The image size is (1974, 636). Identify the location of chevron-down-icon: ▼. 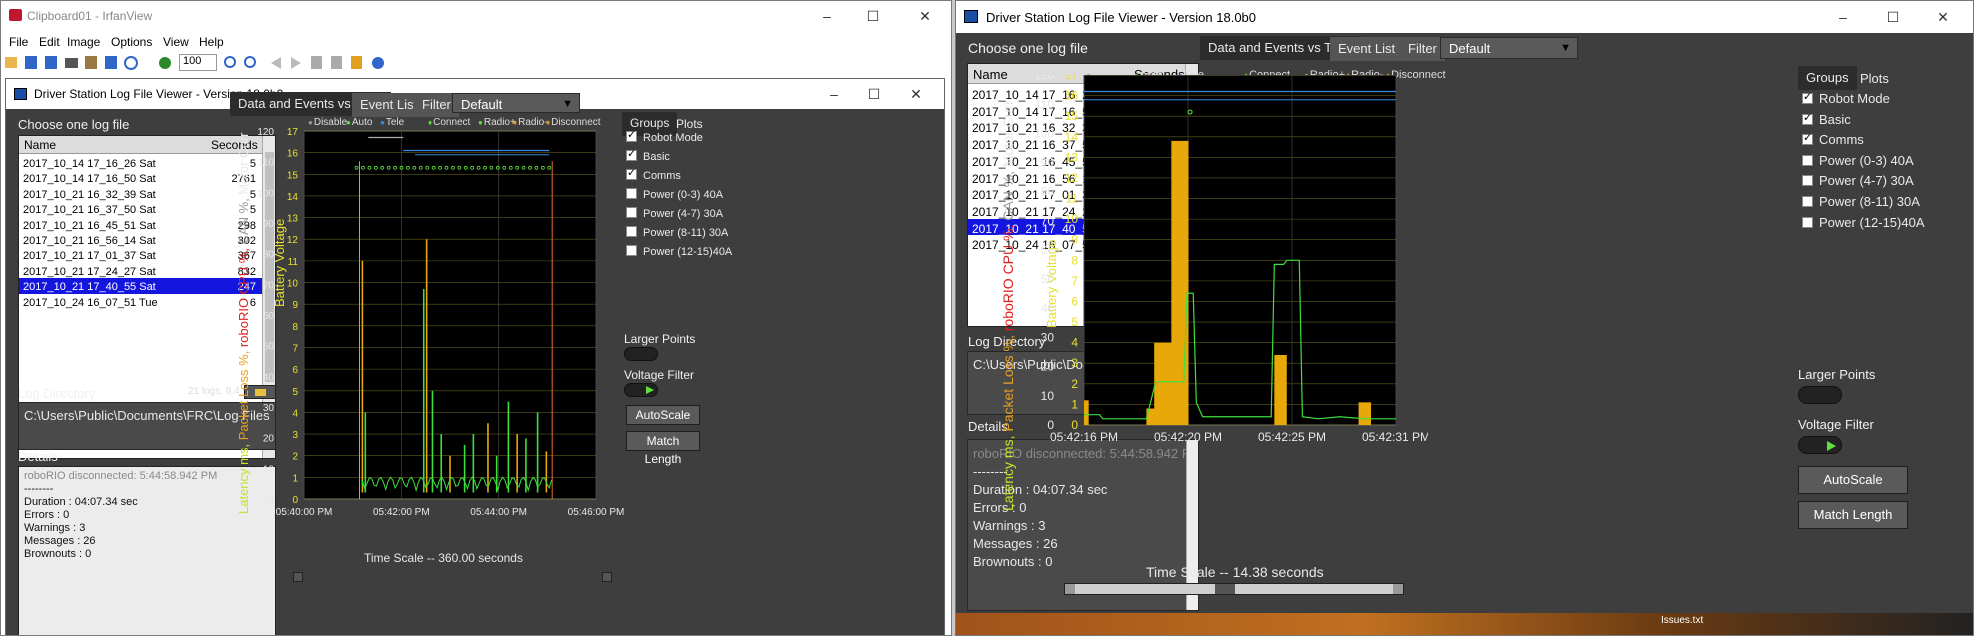
(1565, 48).